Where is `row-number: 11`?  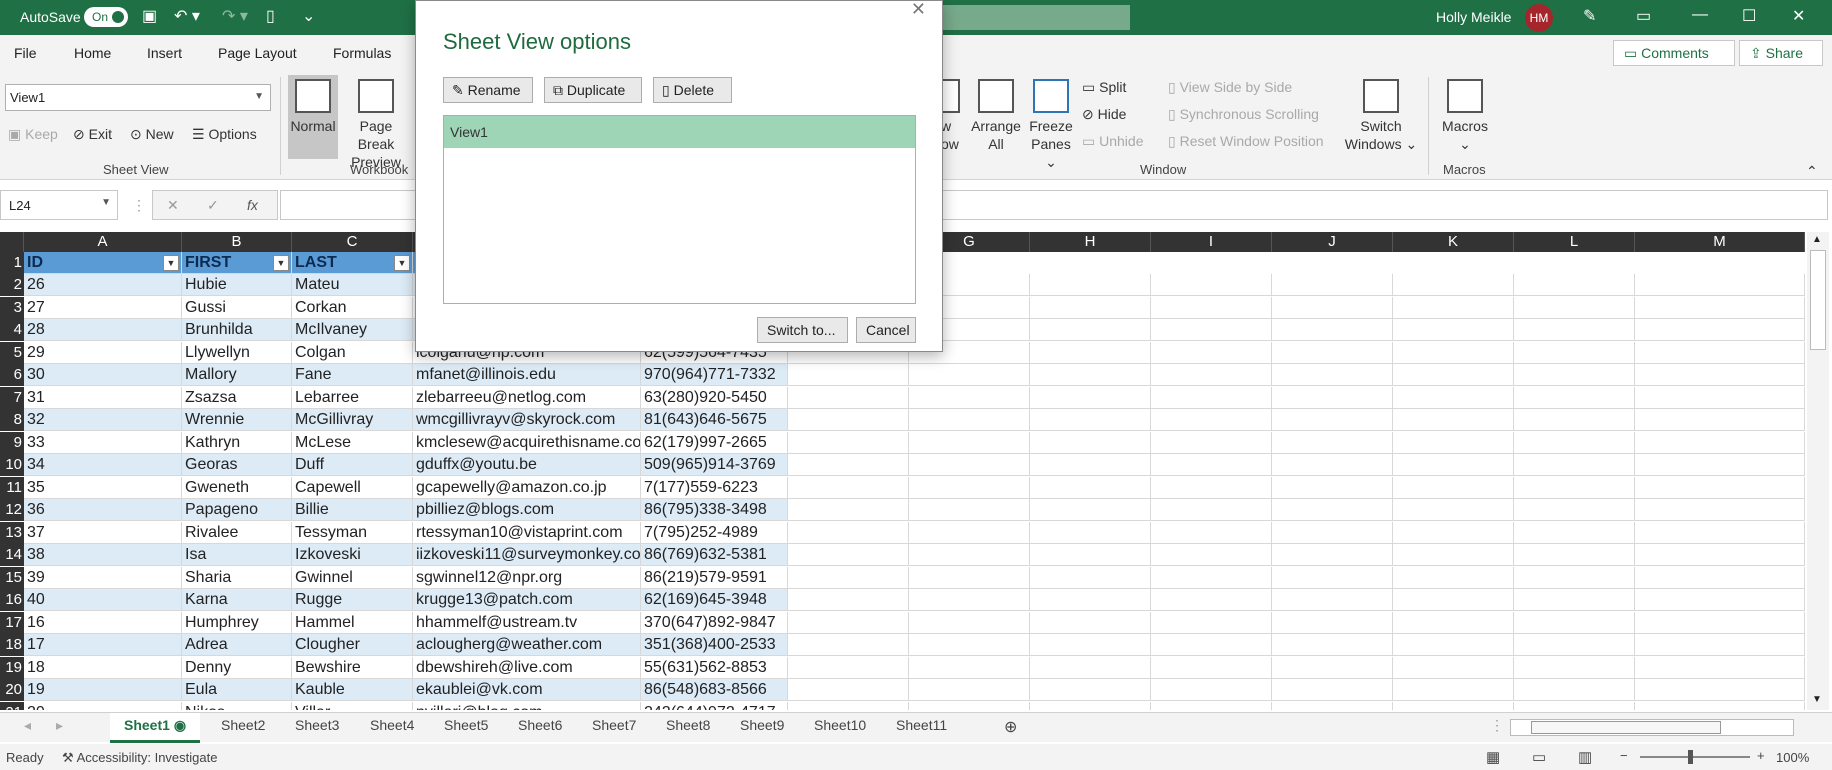
row-number: 11 is located at coordinates (12, 487).